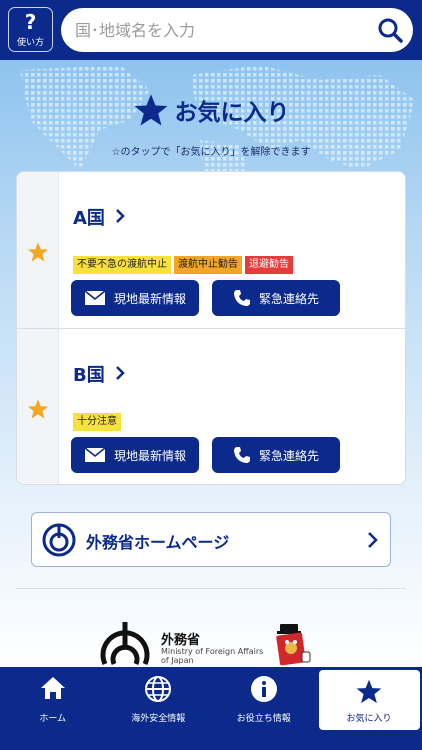  I want to click on bottom-tab-bar: ホーム 海外安全情報 お役立ち情報 お気に入り, so click(211, 698).